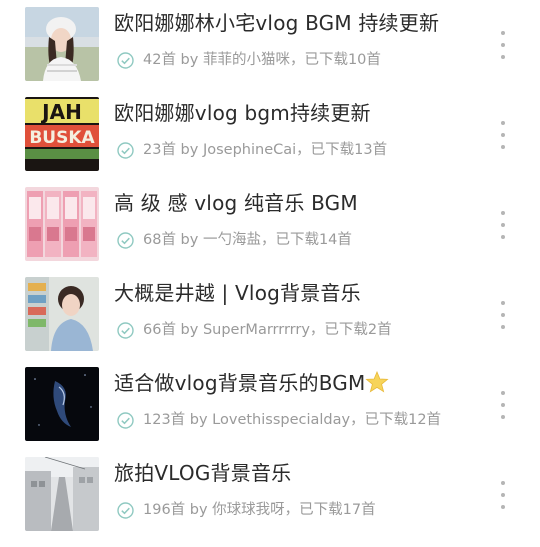 The image size is (540, 547). I want to click on playlist-subtitle-line: 68首 by 一勺海盐，已下载14首, so click(234, 240).